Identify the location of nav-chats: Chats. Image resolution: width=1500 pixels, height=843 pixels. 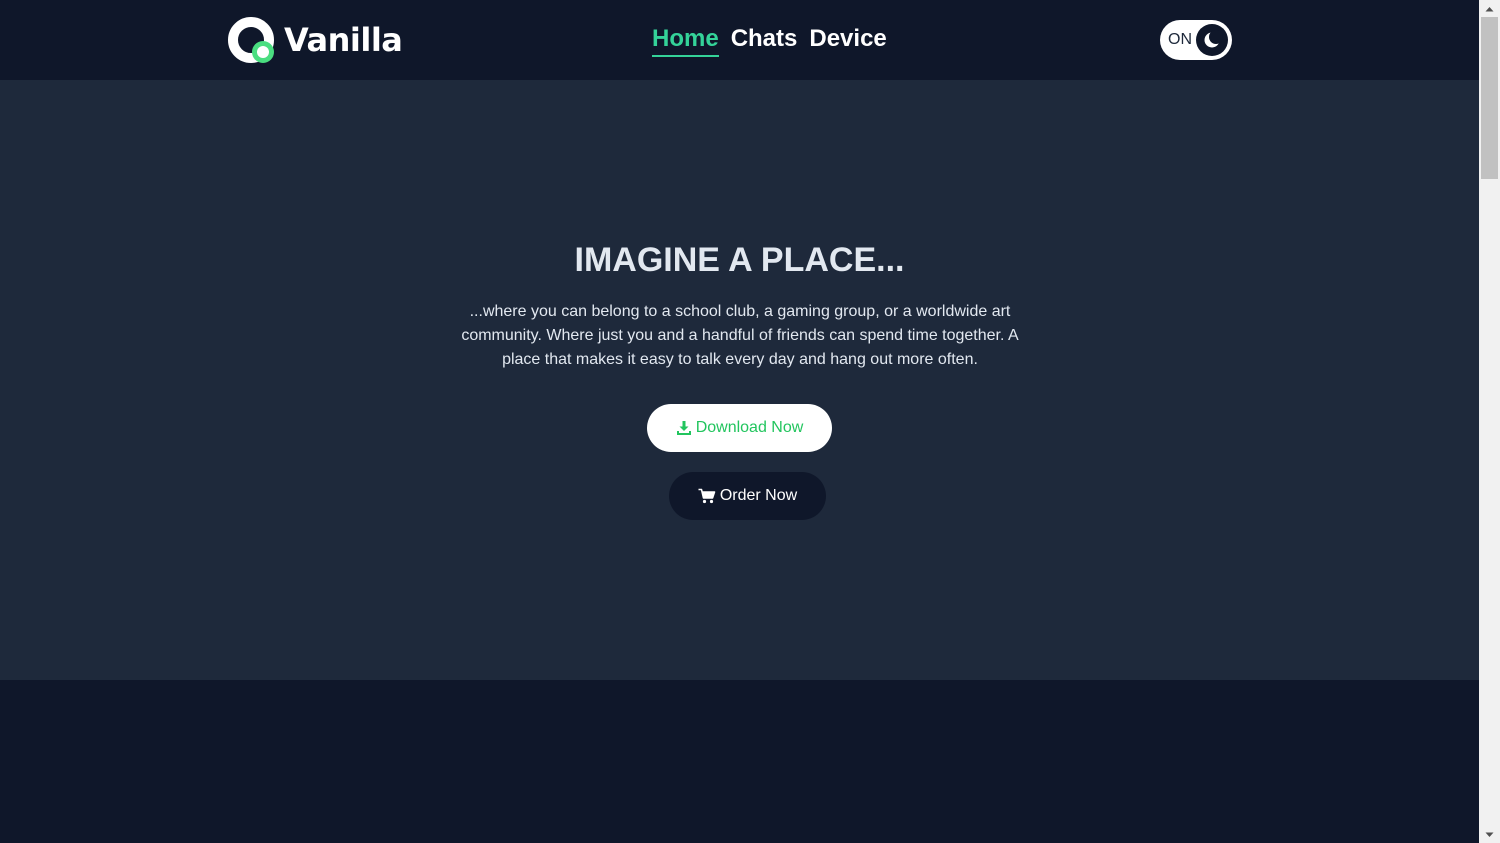
(764, 40).